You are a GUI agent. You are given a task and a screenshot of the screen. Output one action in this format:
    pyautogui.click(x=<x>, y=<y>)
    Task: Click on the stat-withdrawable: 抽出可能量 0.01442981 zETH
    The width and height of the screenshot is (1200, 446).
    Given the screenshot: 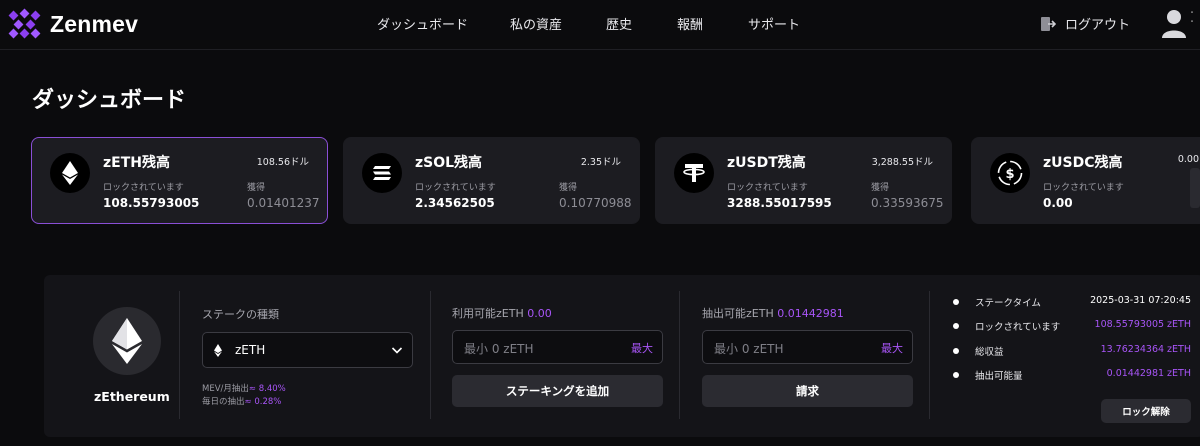 What is the action you would take?
    pyautogui.click(x=1076, y=376)
    